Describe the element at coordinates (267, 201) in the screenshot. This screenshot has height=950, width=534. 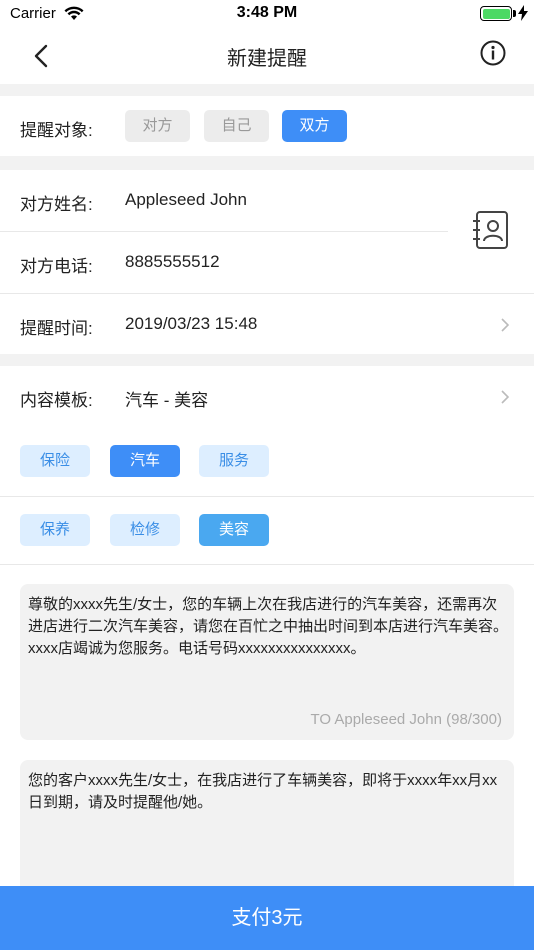
I see `name-row: 对方姓名: Appleseed John` at that location.